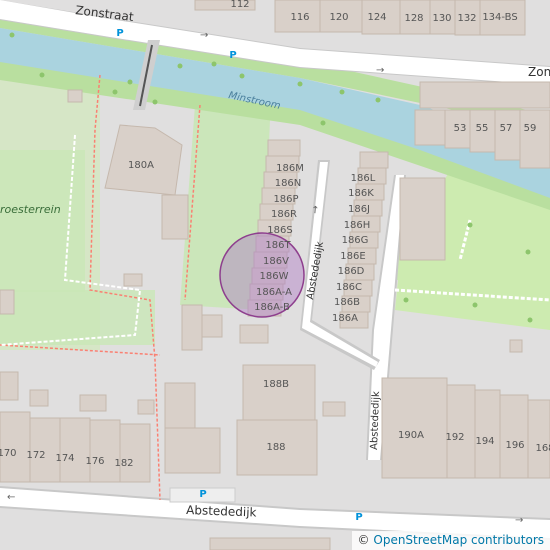  What do you see at coordinates (299, 17) in the screenshot?
I see `house-number: 116` at bounding box center [299, 17].